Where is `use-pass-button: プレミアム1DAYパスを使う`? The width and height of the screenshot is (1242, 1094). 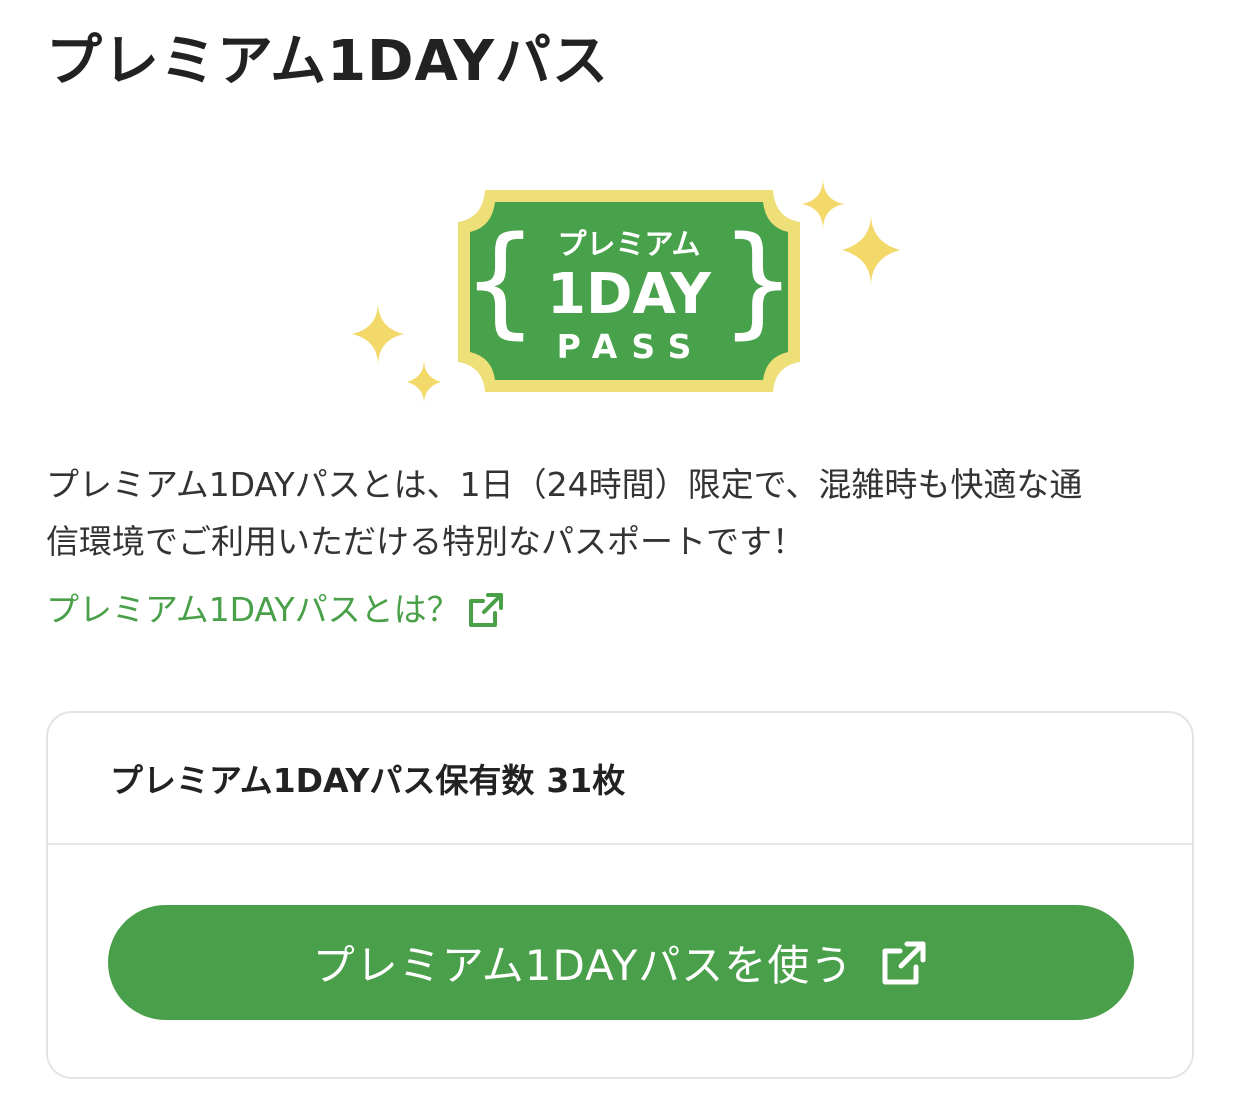
use-pass-button: プレミアム1DAYパスを使う is located at coordinates (621, 962).